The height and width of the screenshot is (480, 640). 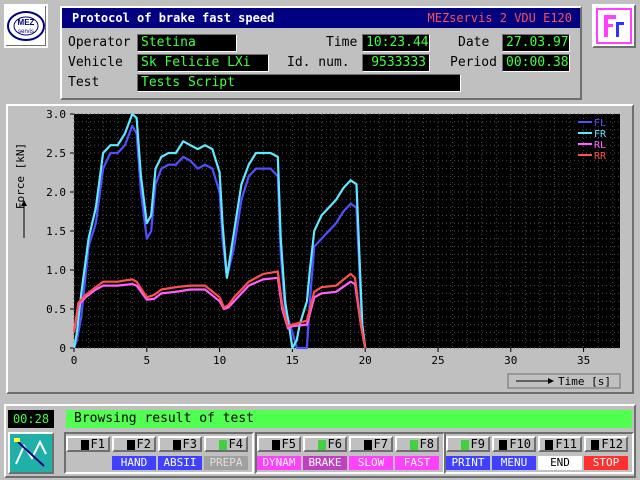 What do you see at coordinates (56, 153) in the screenshot?
I see `y-tick-label: 2.5` at bounding box center [56, 153].